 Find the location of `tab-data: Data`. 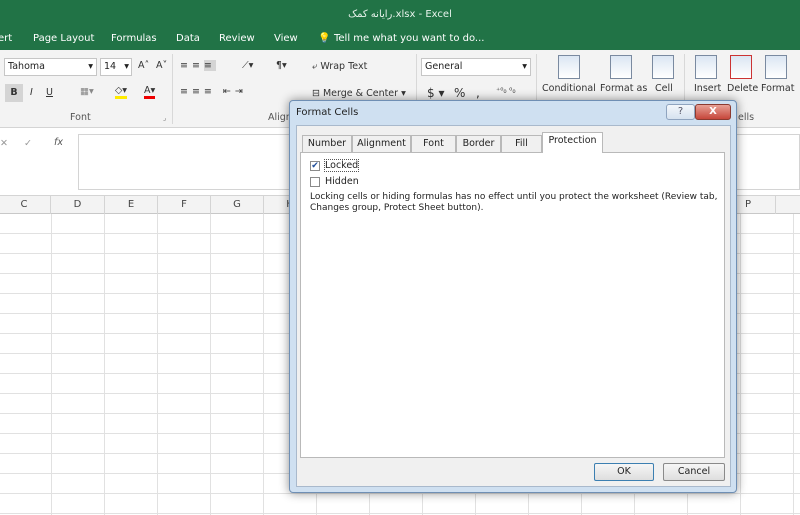

tab-data: Data is located at coordinates (188, 38).